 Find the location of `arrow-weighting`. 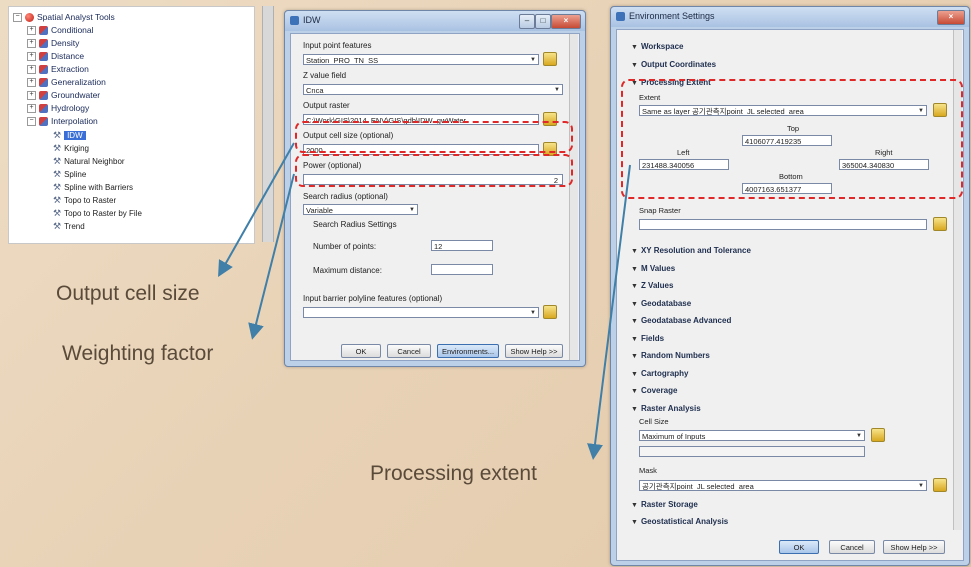

arrow-weighting is located at coordinates (271, 256).